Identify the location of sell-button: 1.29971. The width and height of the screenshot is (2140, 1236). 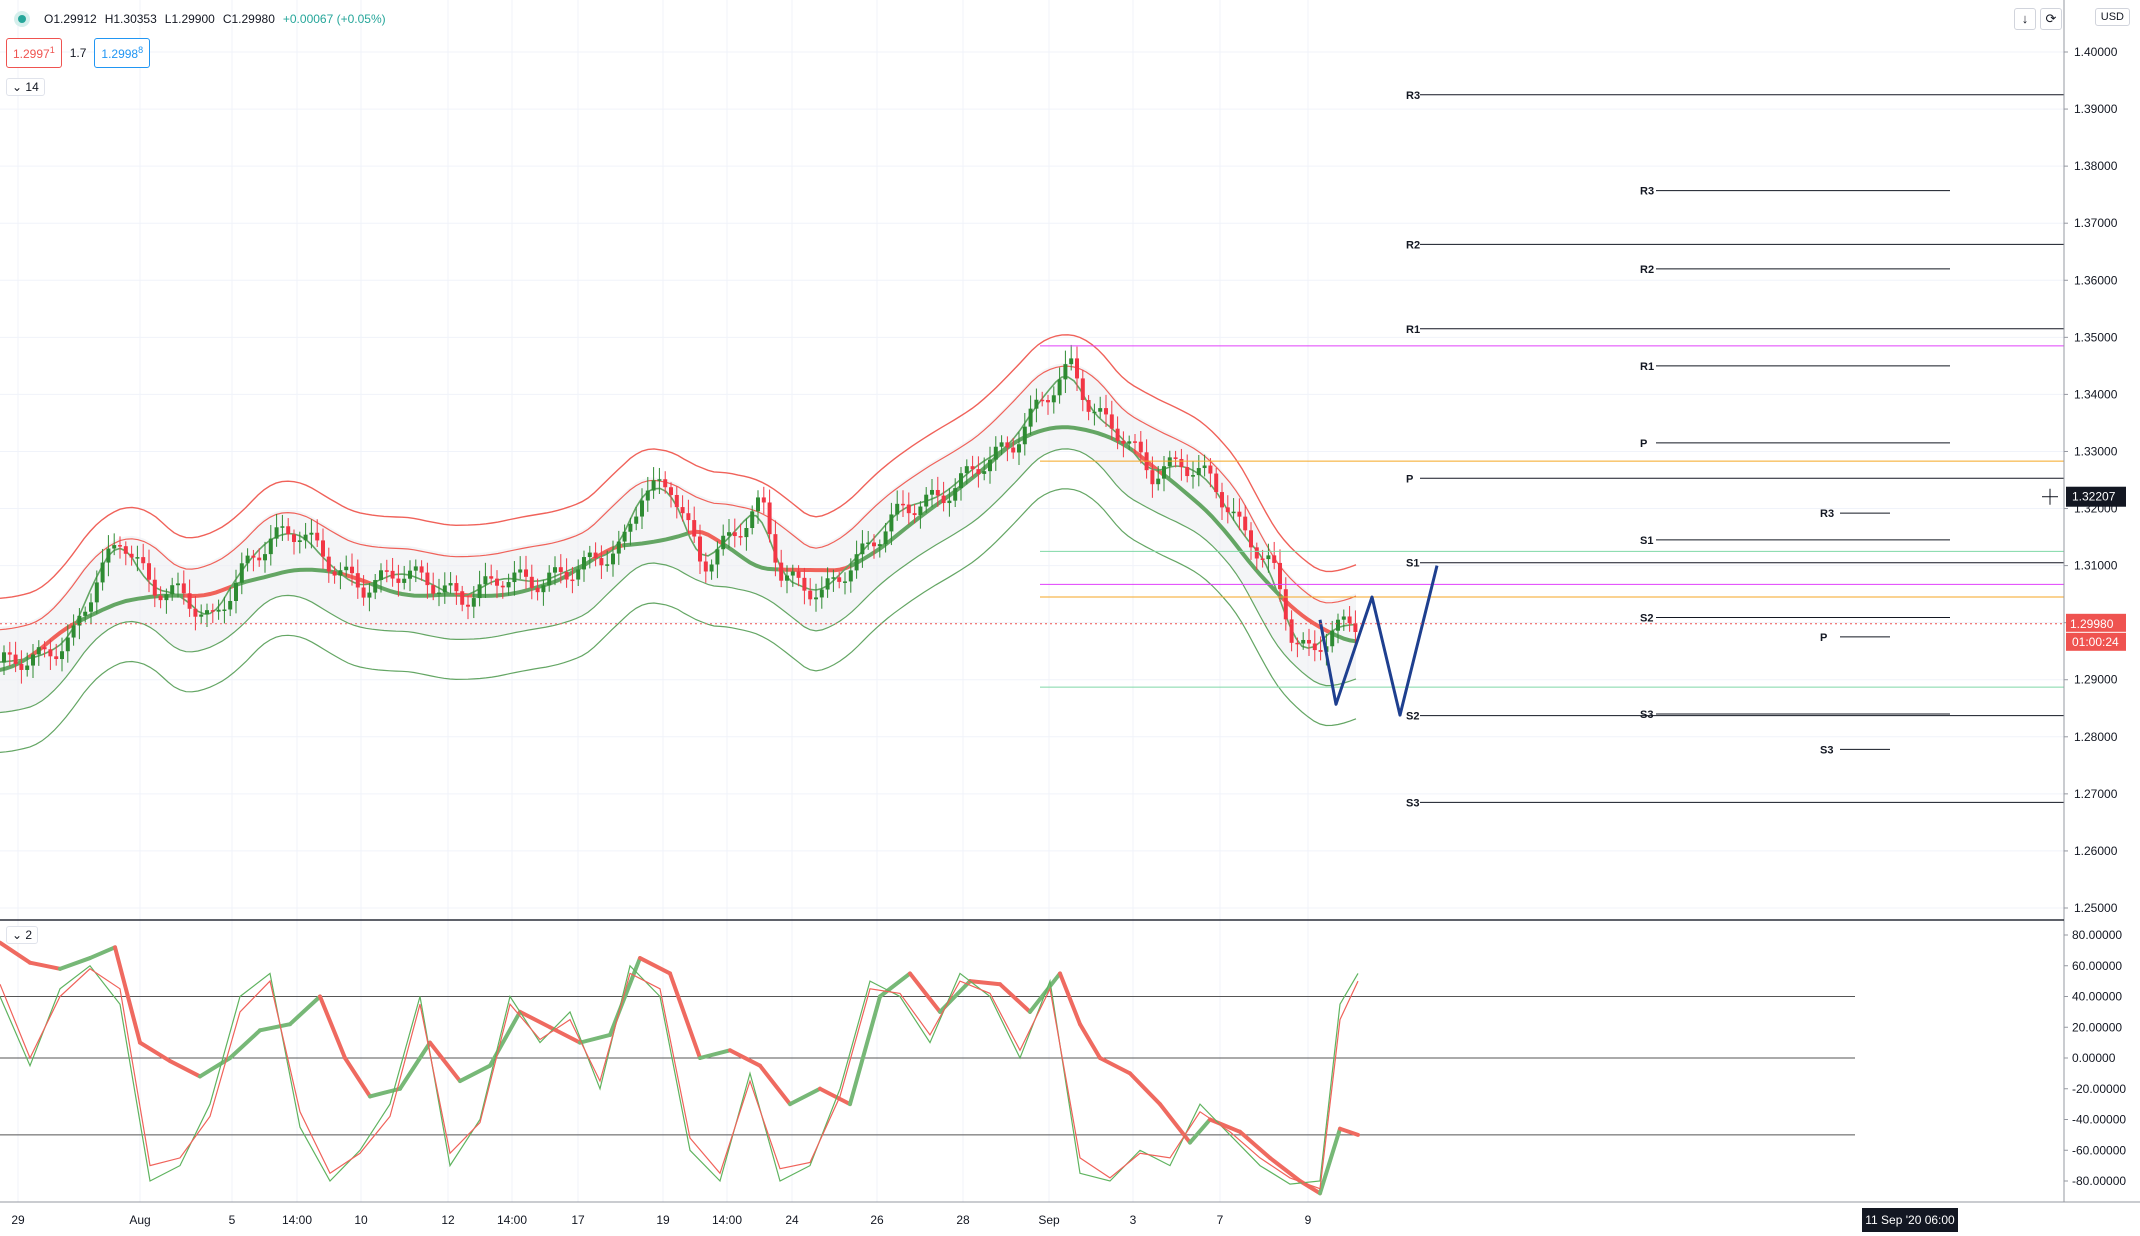
(34, 53).